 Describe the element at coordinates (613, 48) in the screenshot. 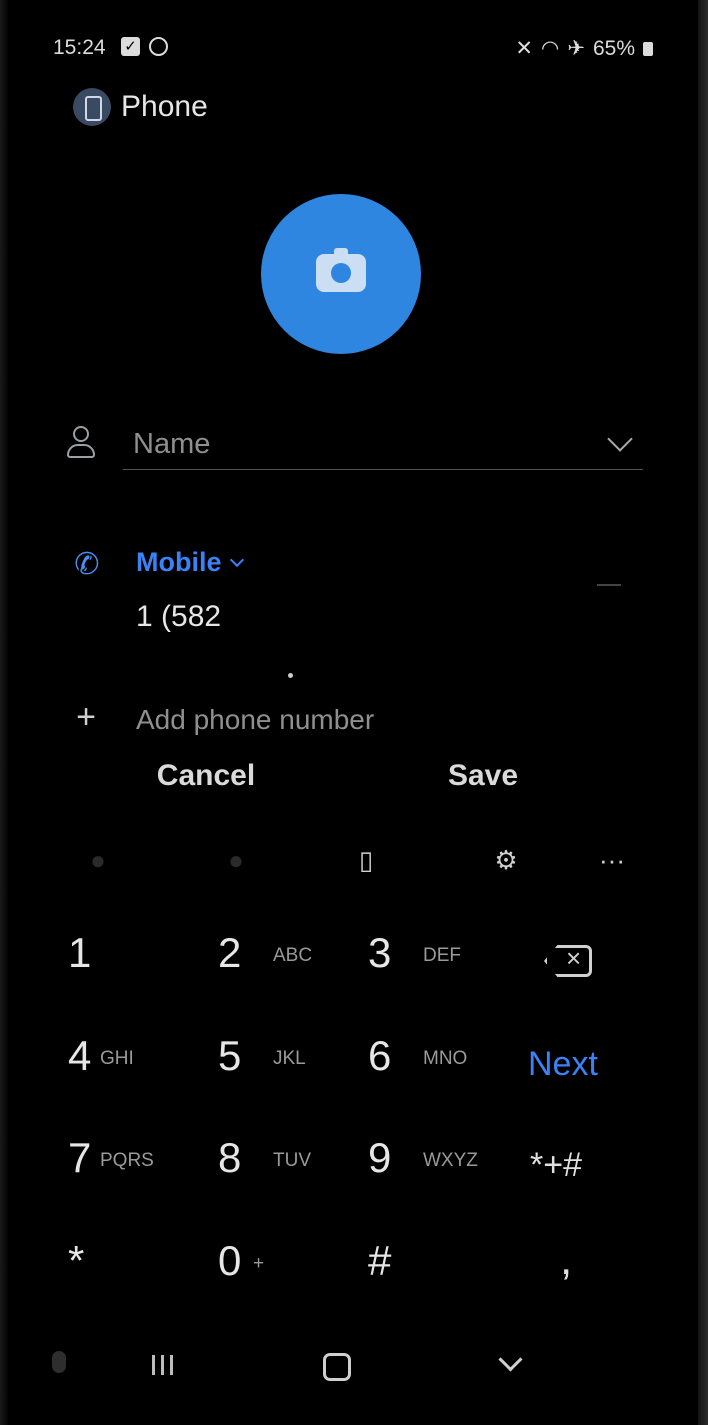

I see `battery-percent: 65%` at that location.